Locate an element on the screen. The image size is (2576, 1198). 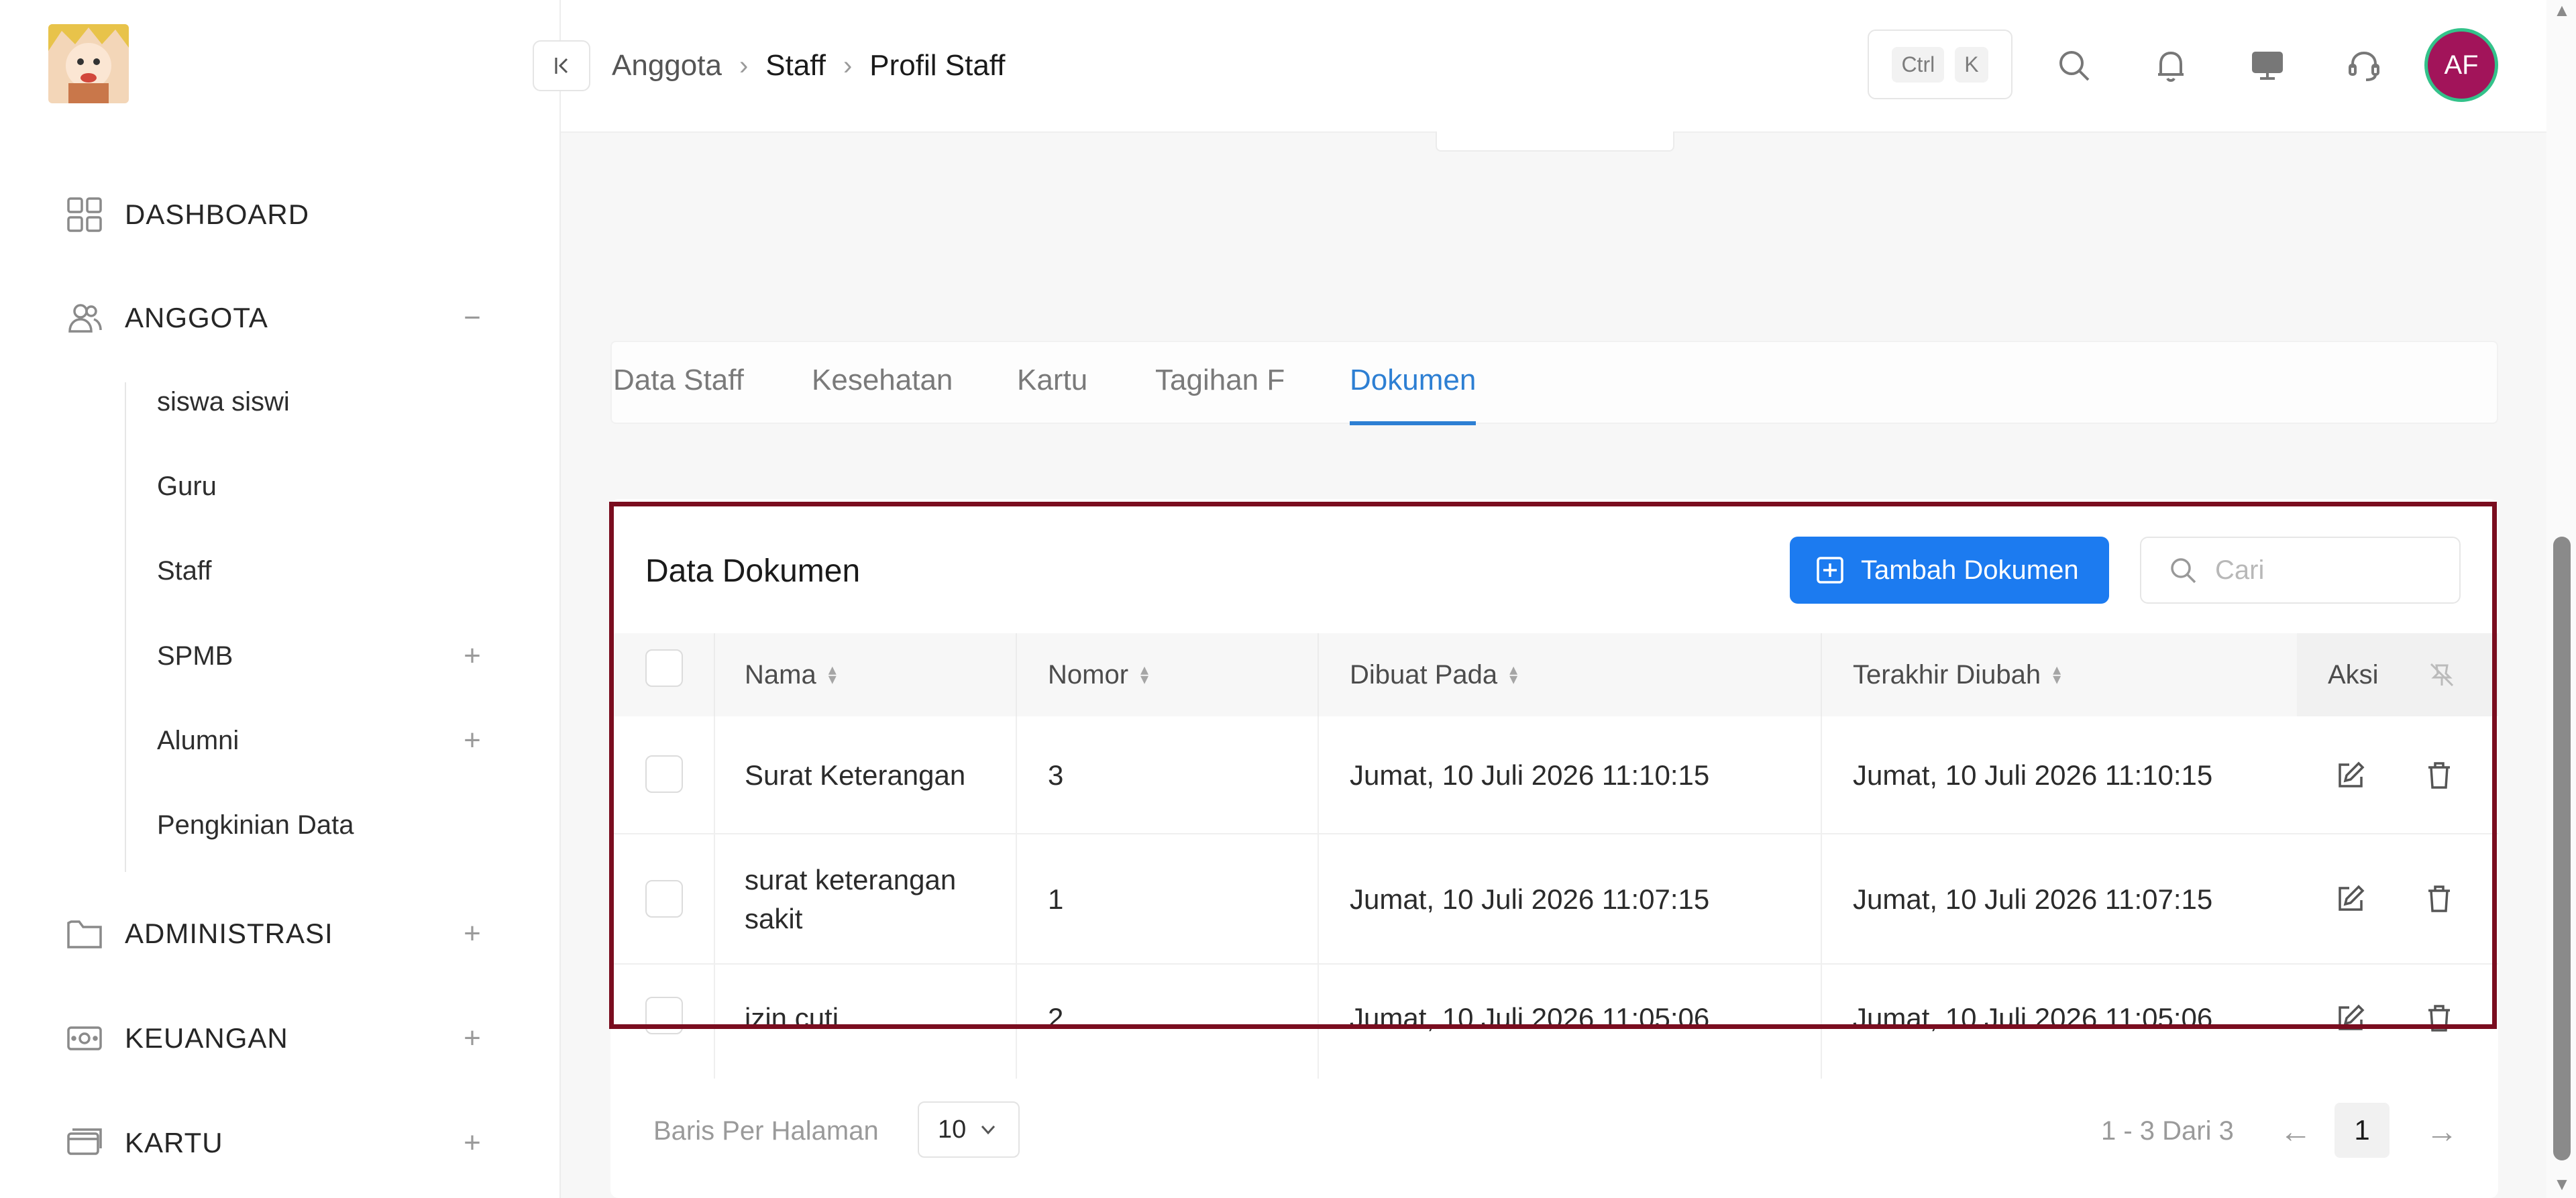
prev-page-icon: ← is located at coordinates (2295, 1131).